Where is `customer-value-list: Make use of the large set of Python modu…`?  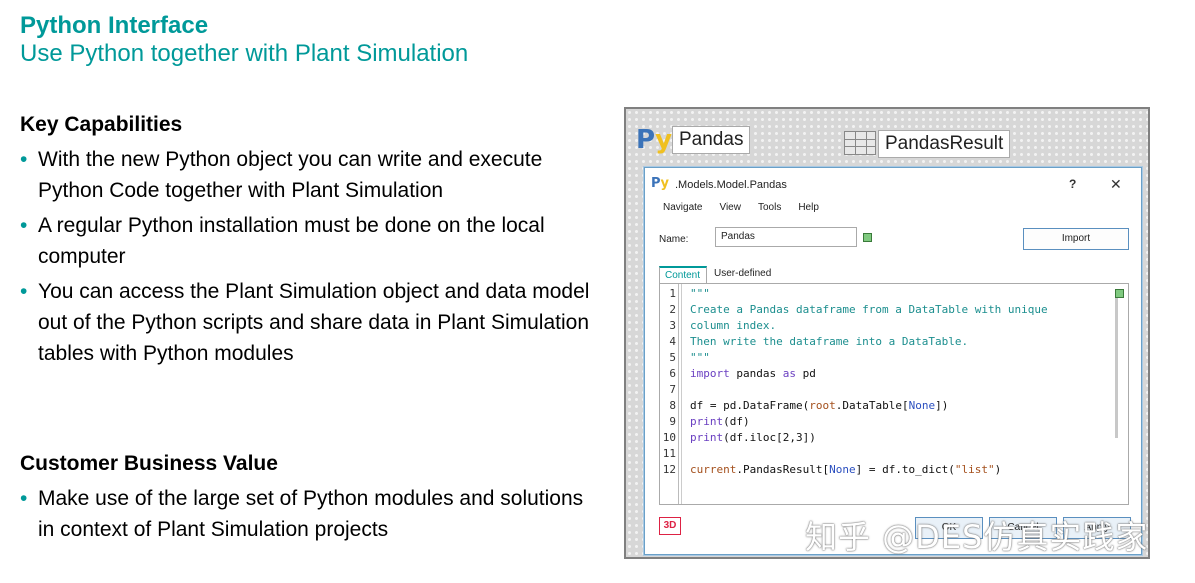
customer-value-list: Make use of the large set of Python modu… is located at coordinates (305, 516).